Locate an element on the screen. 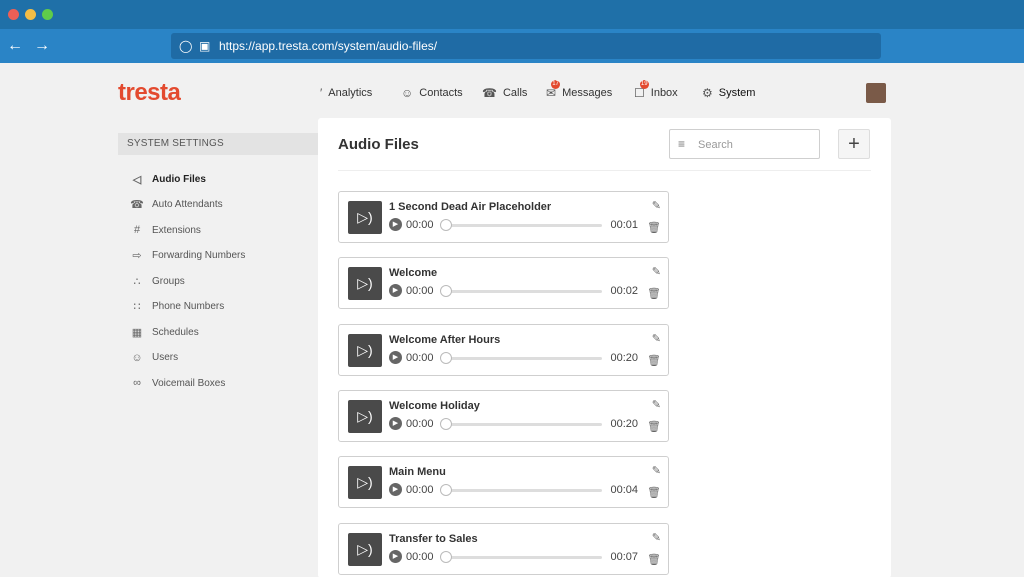 The image size is (1024, 577). sidebar-item-phone-numbers: ∷ Phone Numbers is located at coordinates (176, 307).